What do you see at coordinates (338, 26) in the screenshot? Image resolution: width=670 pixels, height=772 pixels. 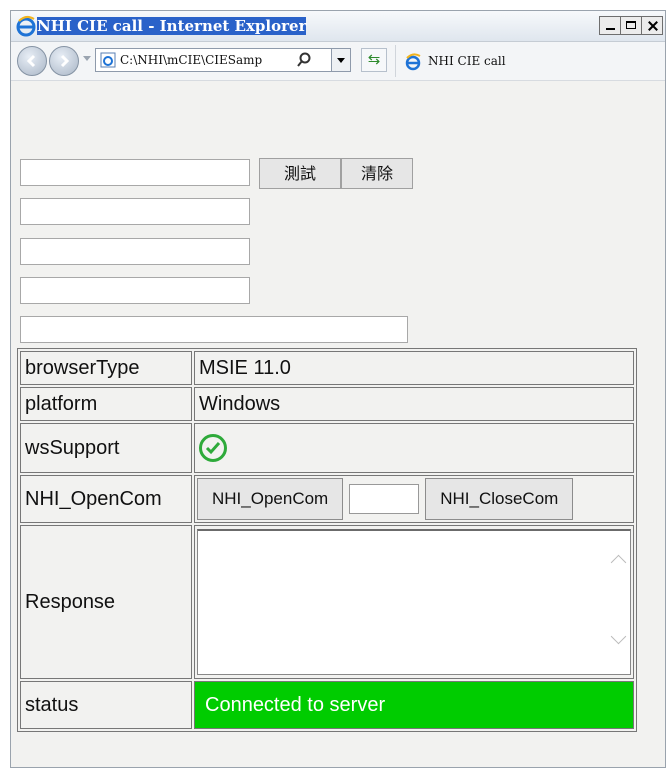 I see `title-bar: NHI CIE call - Internet Explorer` at bounding box center [338, 26].